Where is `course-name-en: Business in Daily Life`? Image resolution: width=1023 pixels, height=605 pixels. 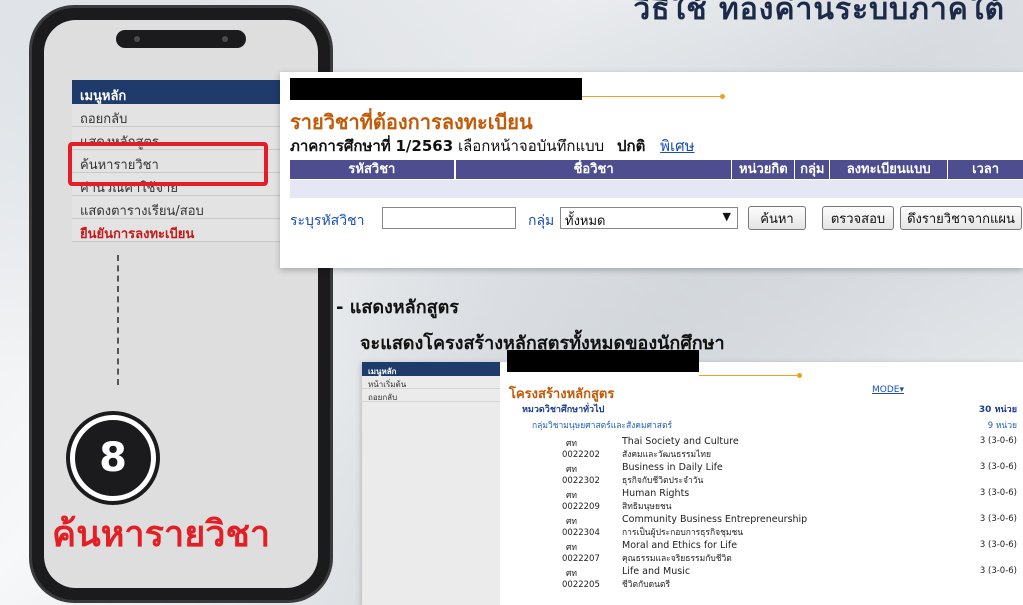
course-name-en: Business in Daily Life is located at coordinates (672, 467).